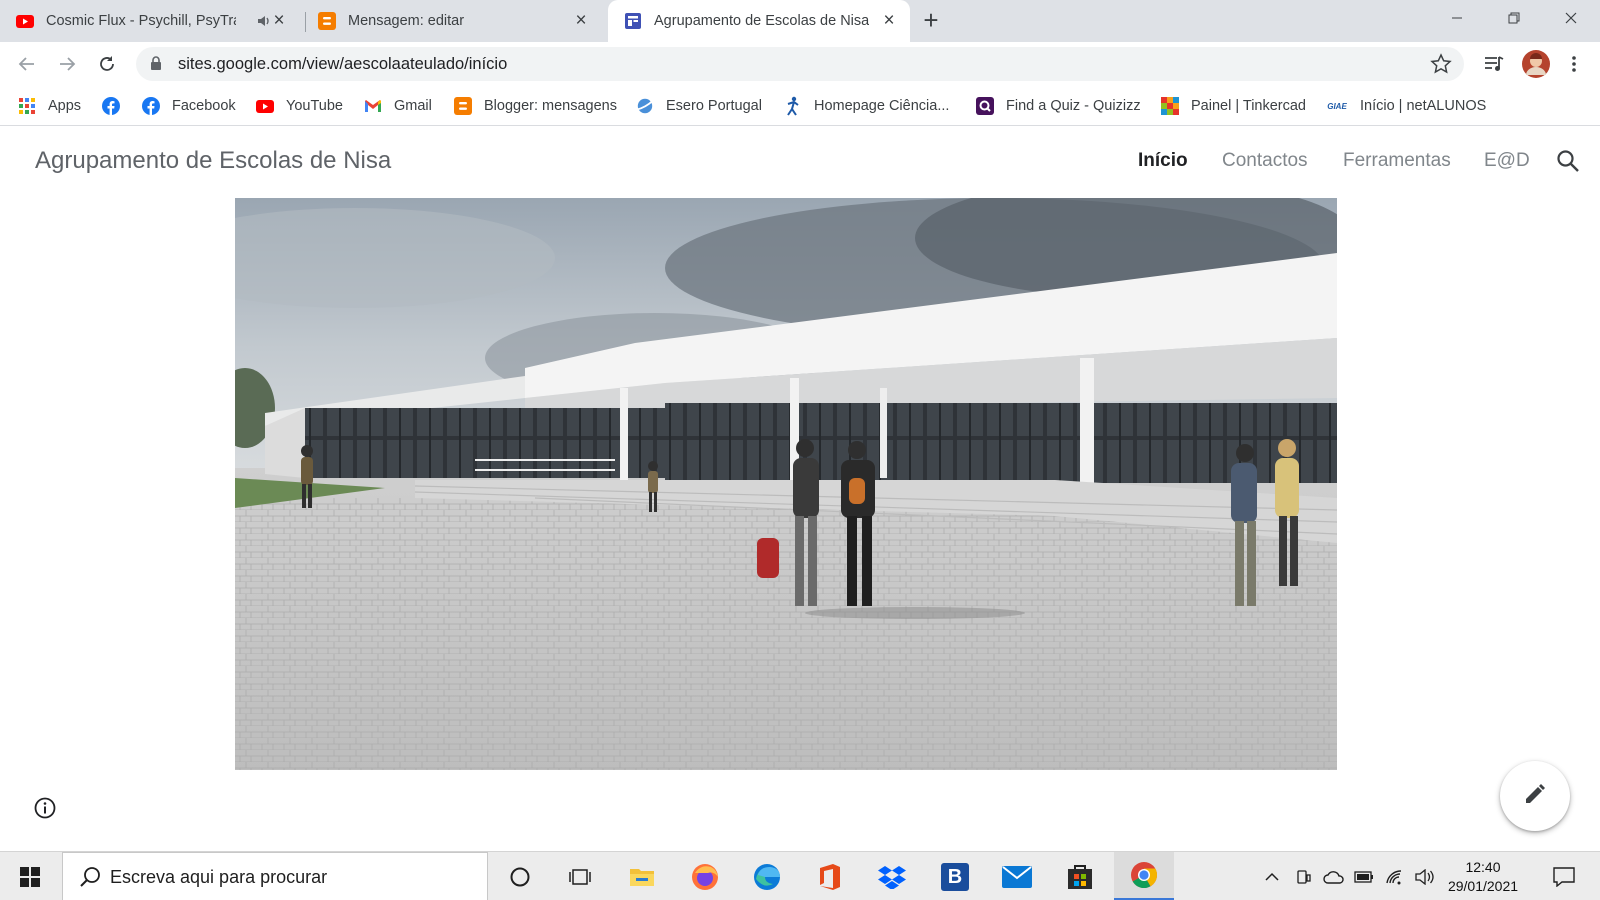 The width and height of the screenshot is (1600, 900). I want to click on reload-button, so click(107, 64).